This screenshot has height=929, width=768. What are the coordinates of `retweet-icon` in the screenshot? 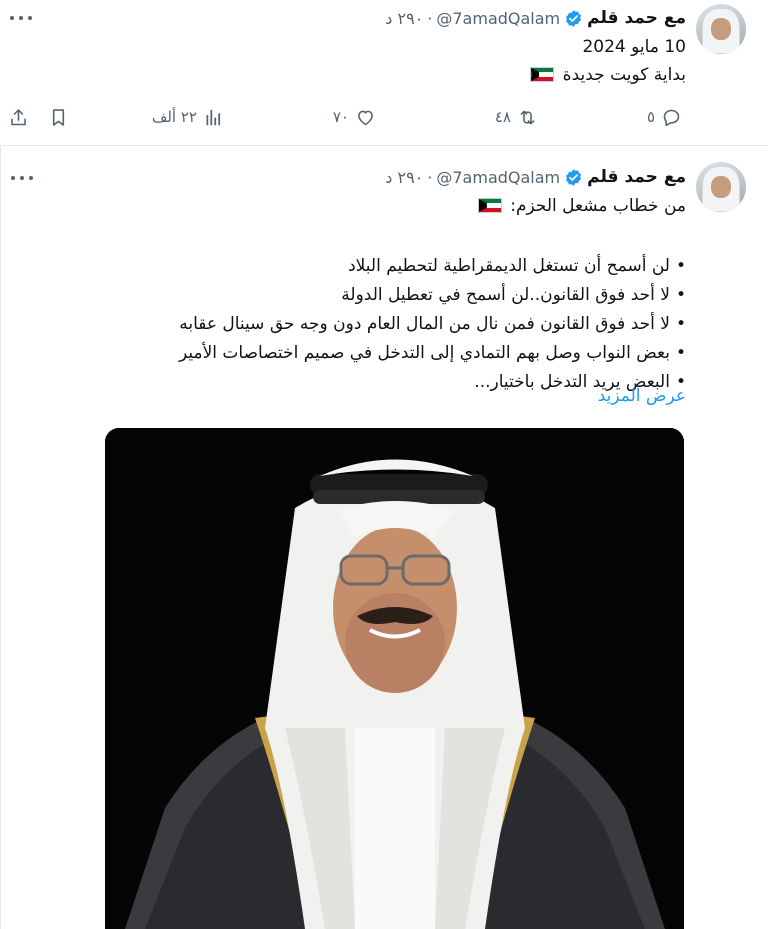 It's located at (527, 117).